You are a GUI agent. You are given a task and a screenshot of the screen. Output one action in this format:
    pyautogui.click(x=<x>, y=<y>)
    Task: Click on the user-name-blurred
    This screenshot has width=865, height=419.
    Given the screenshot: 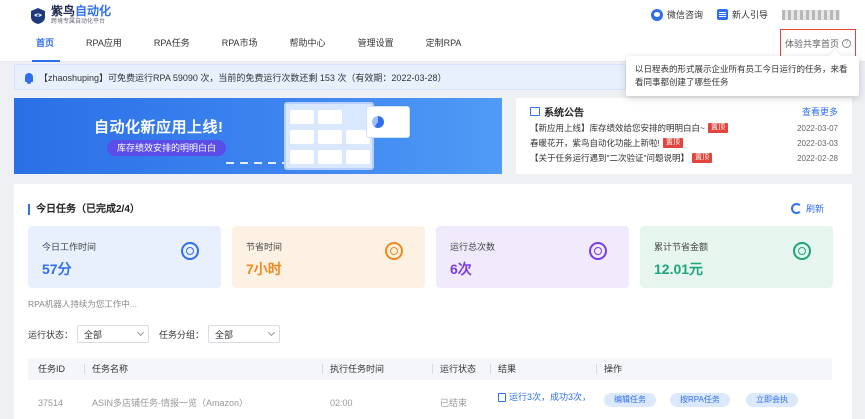 What is the action you would take?
    pyautogui.click(x=811, y=14)
    